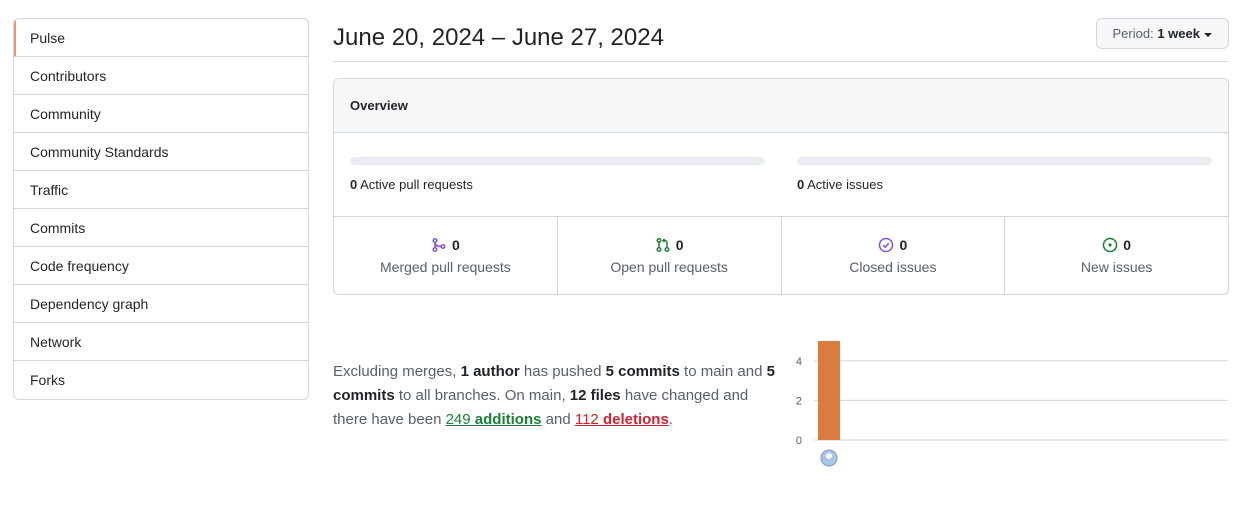 The width and height of the screenshot is (1255, 513). I want to click on additions-link: 249 additions, so click(494, 419).